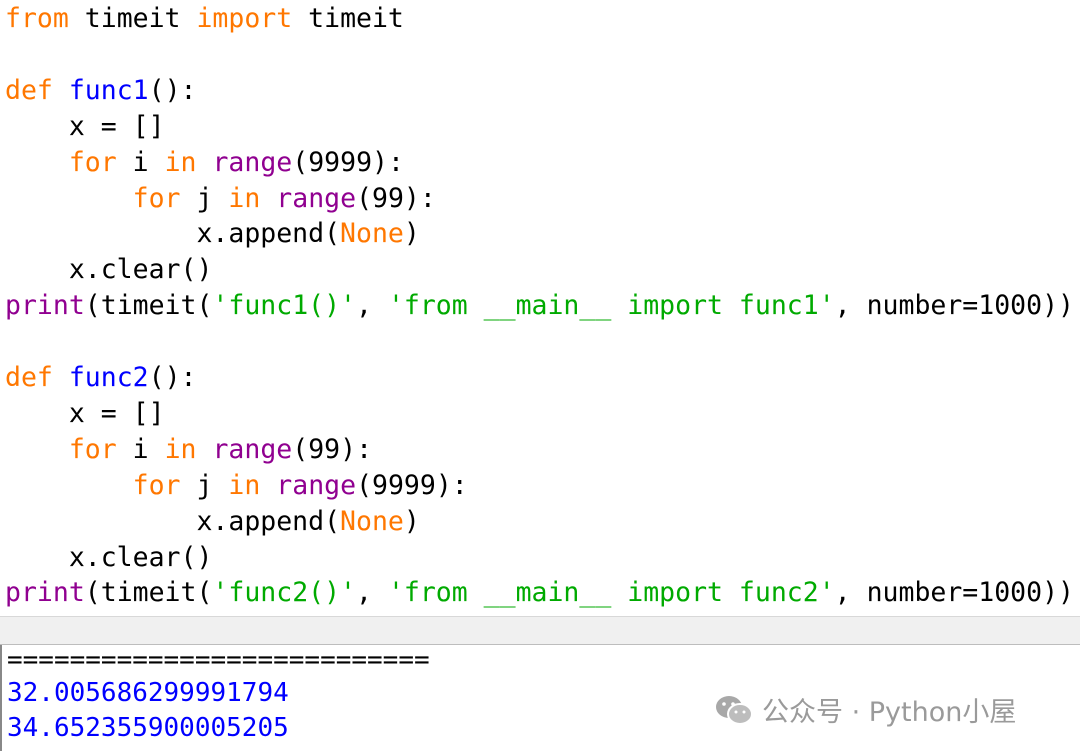 The width and height of the screenshot is (1080, 751). I want to click on token-string: 'func1()', so click(284, 306).